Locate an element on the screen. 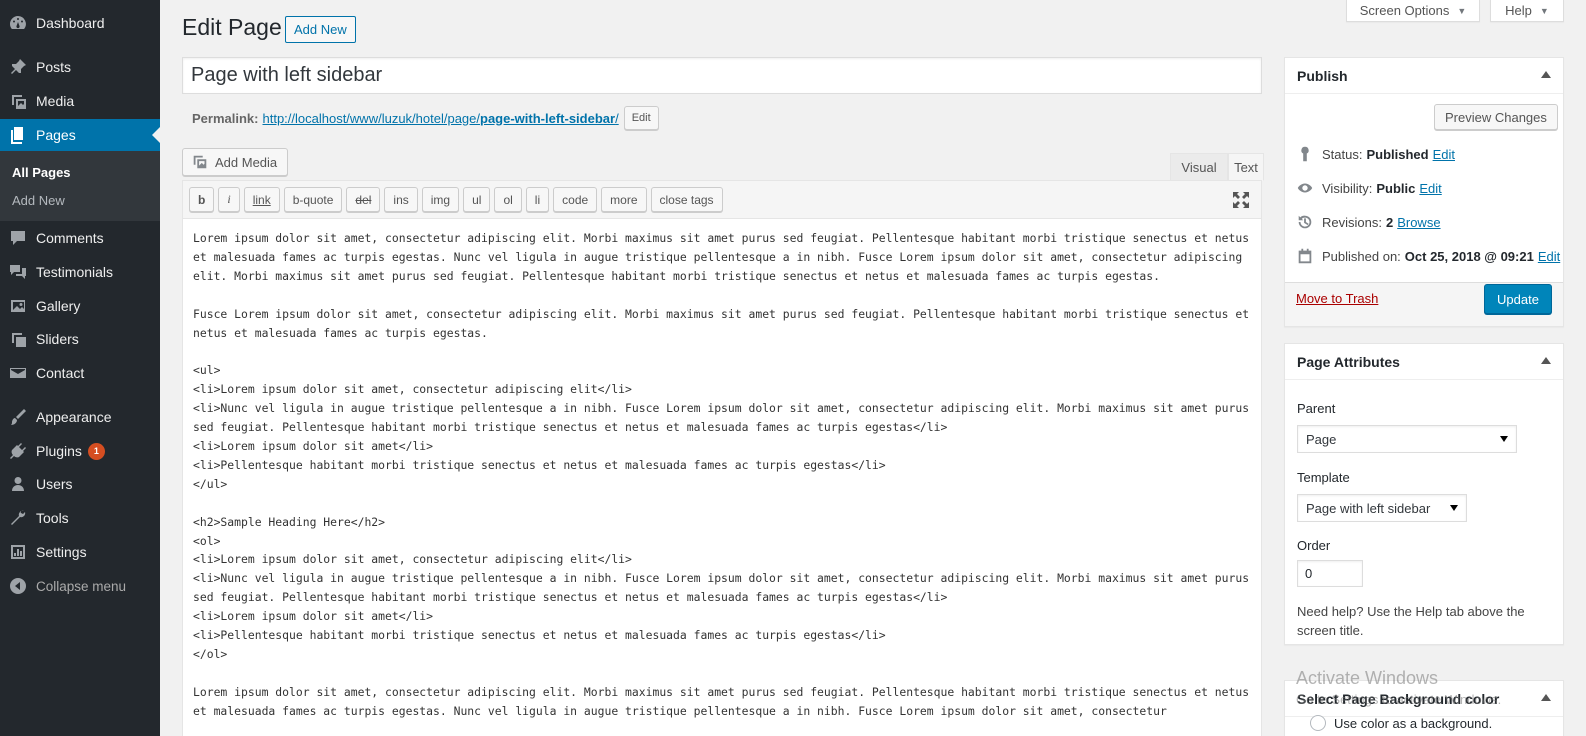 This screenshot has width=1586, height=736. plugin-icon is located at coordinates (18, 451).